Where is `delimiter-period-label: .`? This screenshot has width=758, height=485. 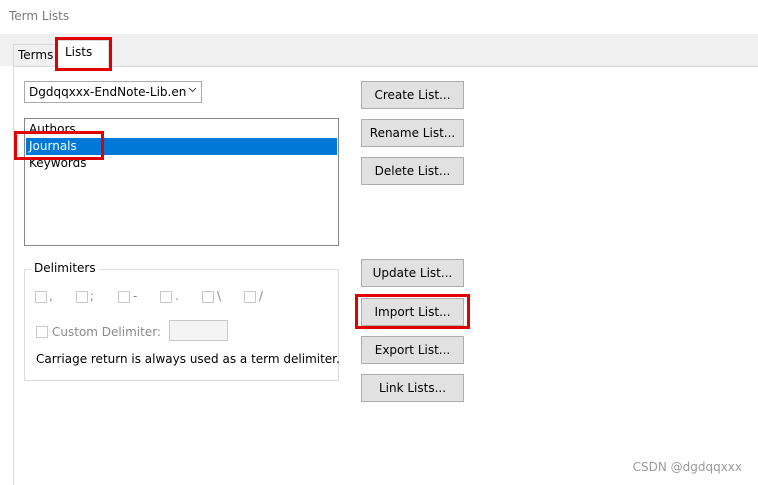 delimiter-period-label: . is located at coordinates (177, 296).